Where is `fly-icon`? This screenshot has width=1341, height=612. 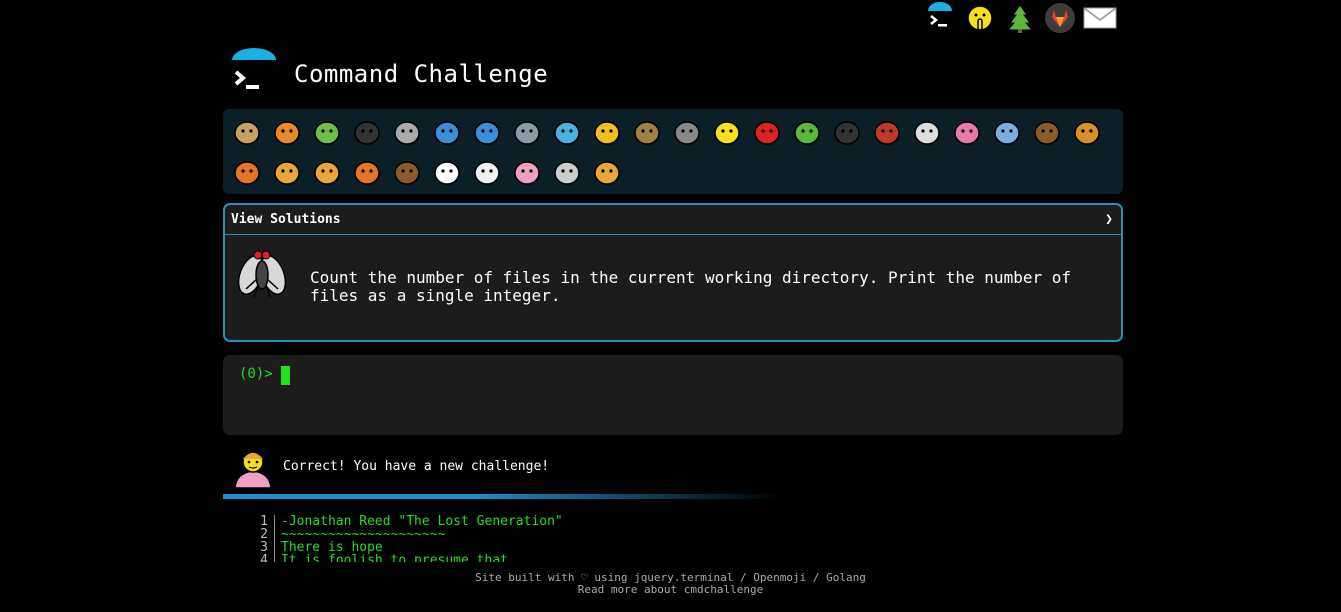
fly-icon is located at coordinates (262, 273).